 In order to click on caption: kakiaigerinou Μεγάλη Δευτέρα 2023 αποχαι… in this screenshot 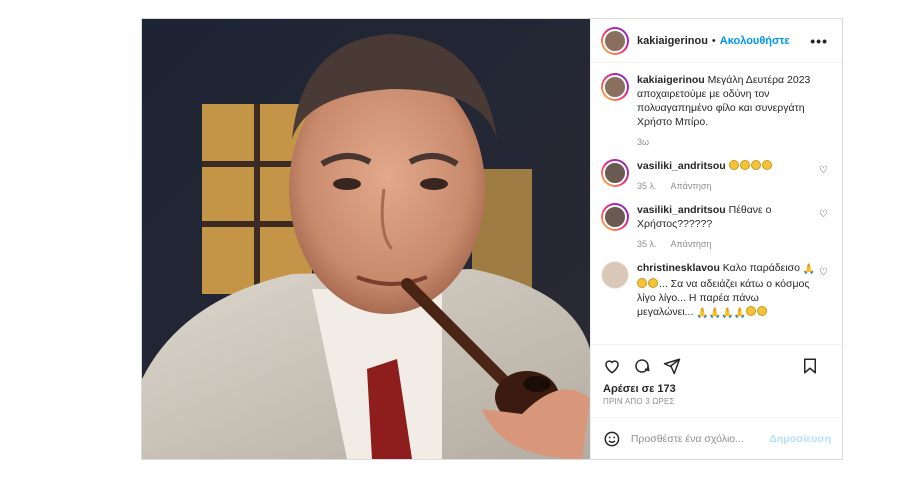, I will do `click(716, 111)`.